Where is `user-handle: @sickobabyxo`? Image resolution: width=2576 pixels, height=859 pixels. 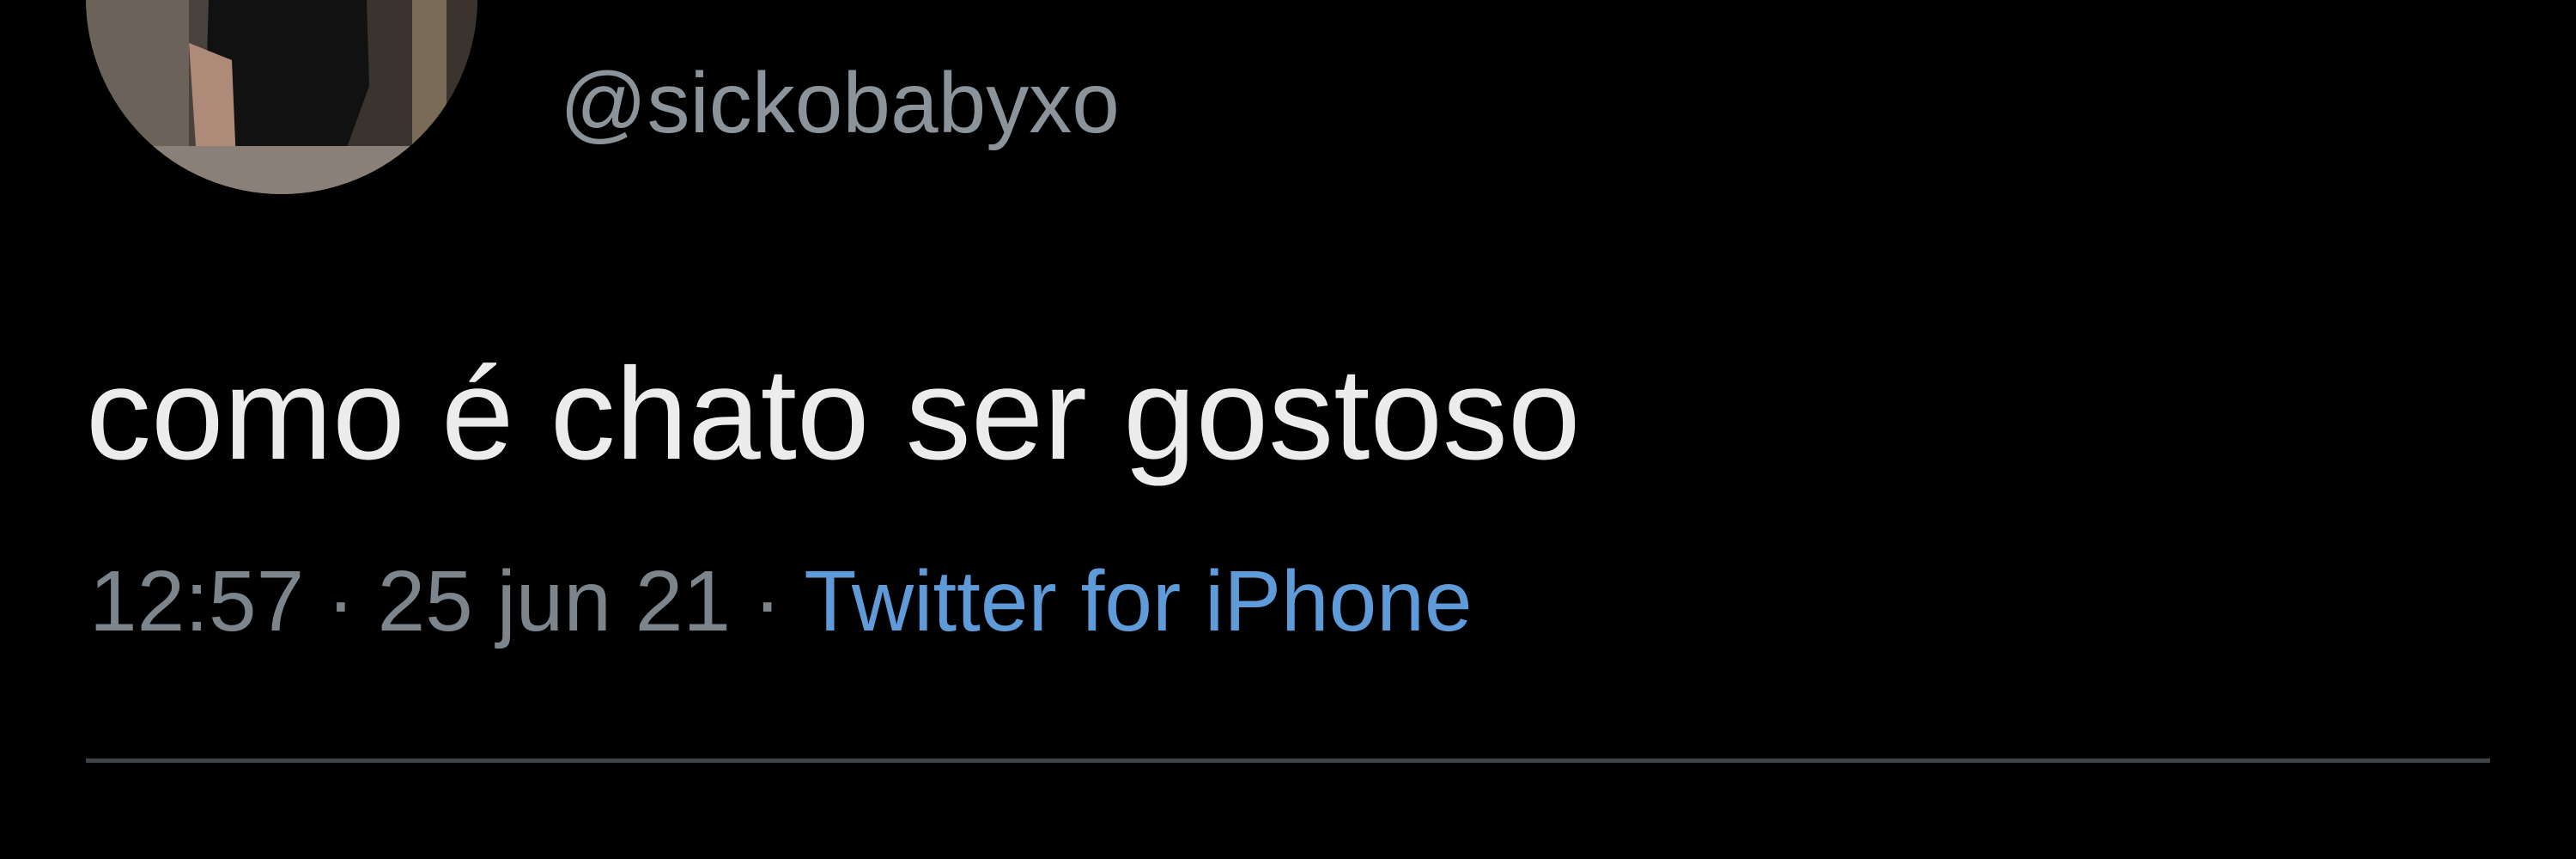 user-handle: @sickobabyxo is located at coordinates (840, 104).